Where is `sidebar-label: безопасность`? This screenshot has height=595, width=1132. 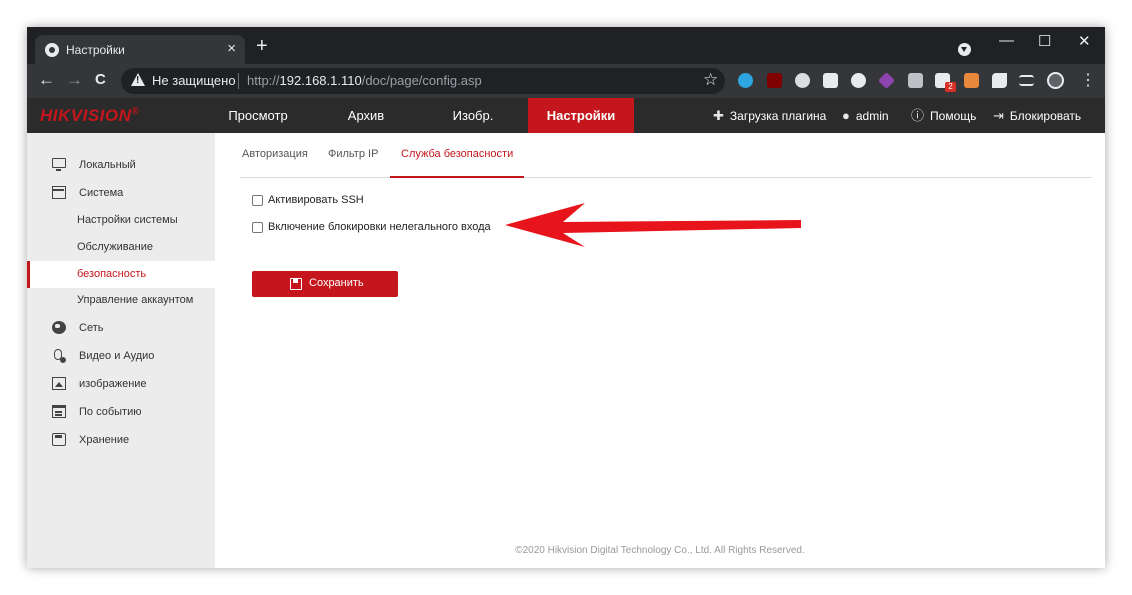
sidebar-label: безопасность is located at coordinates (112, 274).